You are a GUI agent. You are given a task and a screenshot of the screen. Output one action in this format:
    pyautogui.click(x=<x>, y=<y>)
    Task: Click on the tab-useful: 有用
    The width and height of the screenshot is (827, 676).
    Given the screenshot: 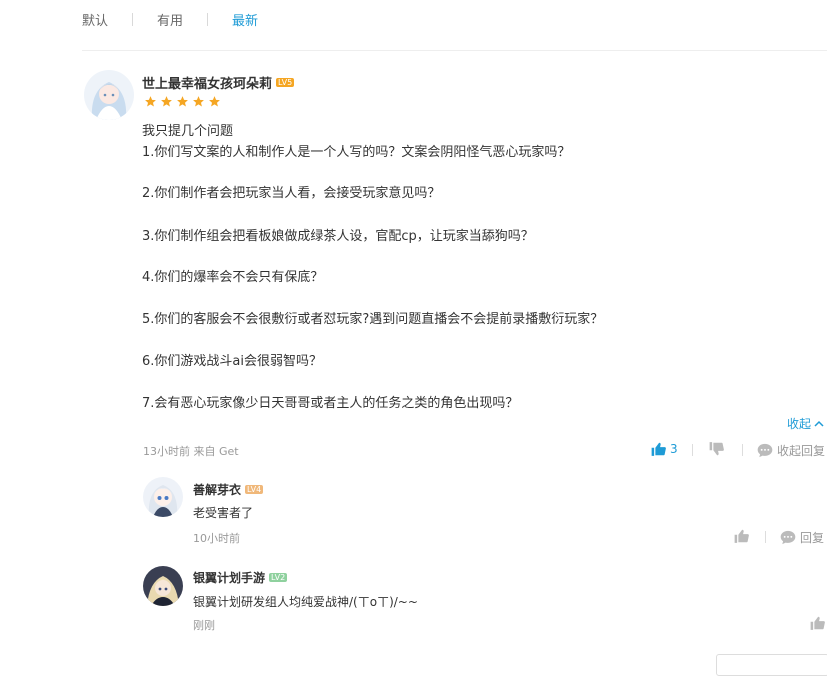 What is the action you would take?
    pyautogui.click(x=170, y=19)
    